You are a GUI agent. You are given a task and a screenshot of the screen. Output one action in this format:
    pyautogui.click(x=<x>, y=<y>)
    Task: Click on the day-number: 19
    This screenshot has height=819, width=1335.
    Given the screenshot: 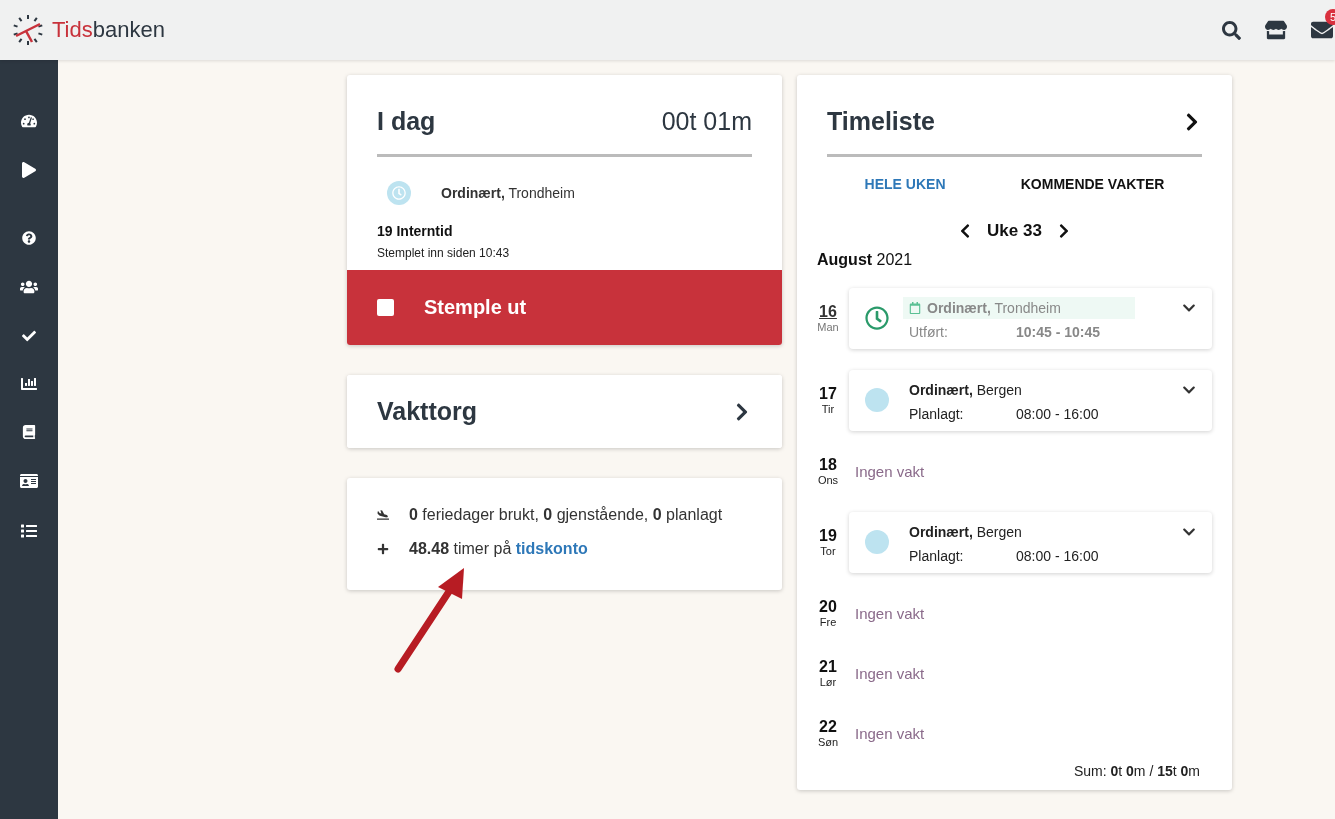 What is the action you would take?
    pyautogui.click(x=828, y=536)
    